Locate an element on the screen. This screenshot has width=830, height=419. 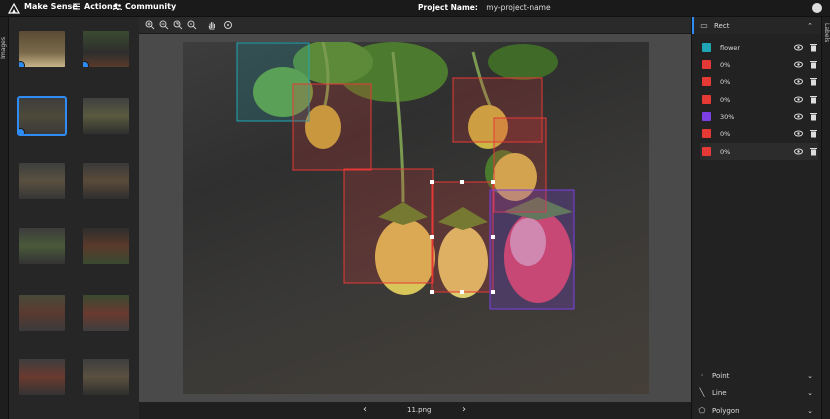
image-navigation-bar: ‹ 11.png › is located at coordinates (415, 410).